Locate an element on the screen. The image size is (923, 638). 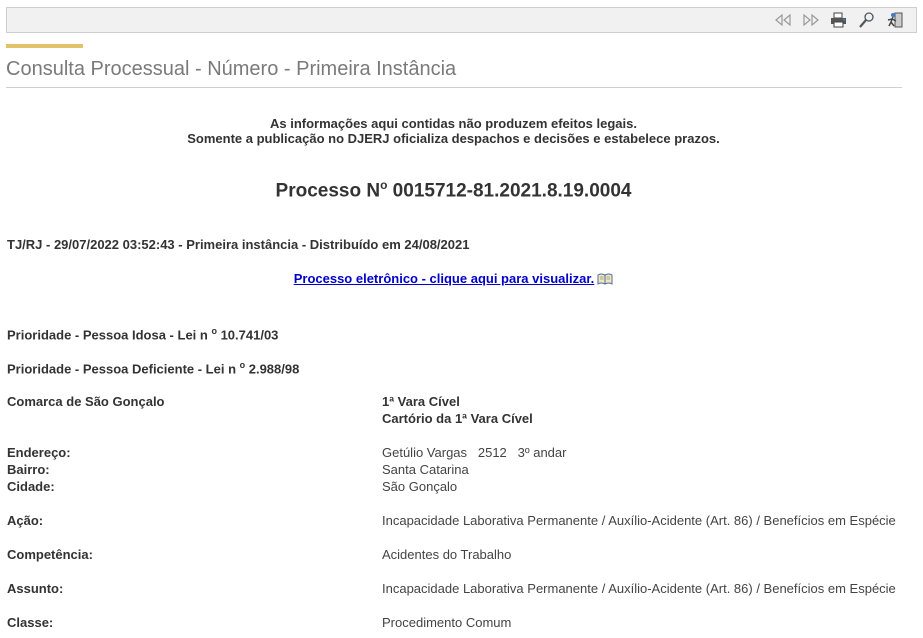
toolbar is located at coordinates (461, 20).